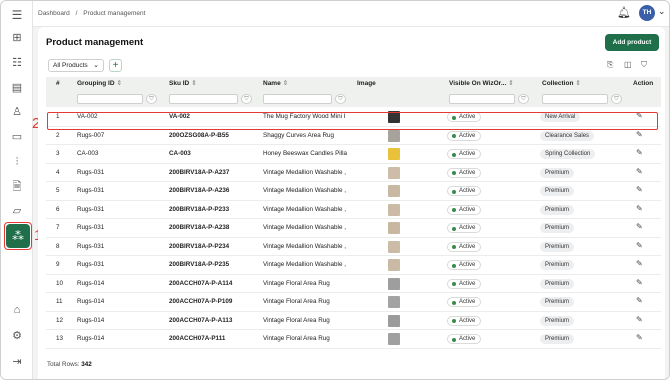 Image resolution: width=670 pixels, height=380 pixels. What do you see at coordinates (115, 65) in the screenshot?
I see `add-filter-button: +` at bounding box center [115, 65].